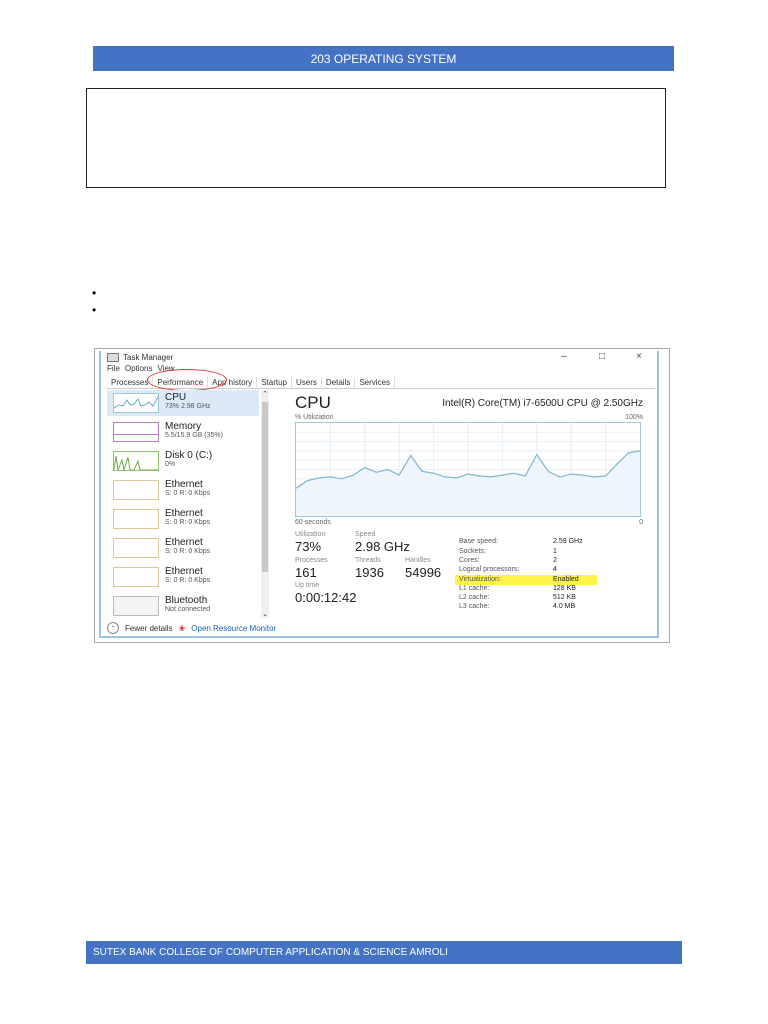 The width and height of the screenshot is (768, 1024). I want to click on chevron-up-icon: ⌃, so click(113, 628).